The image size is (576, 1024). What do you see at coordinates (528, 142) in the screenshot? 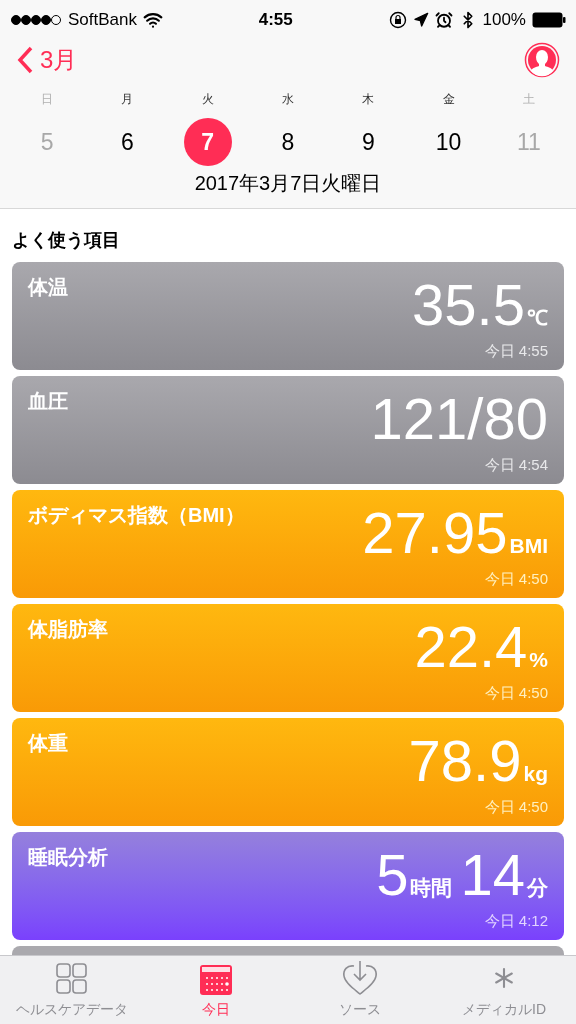
I see `date-button: 11` at bounding box center [528, 142].